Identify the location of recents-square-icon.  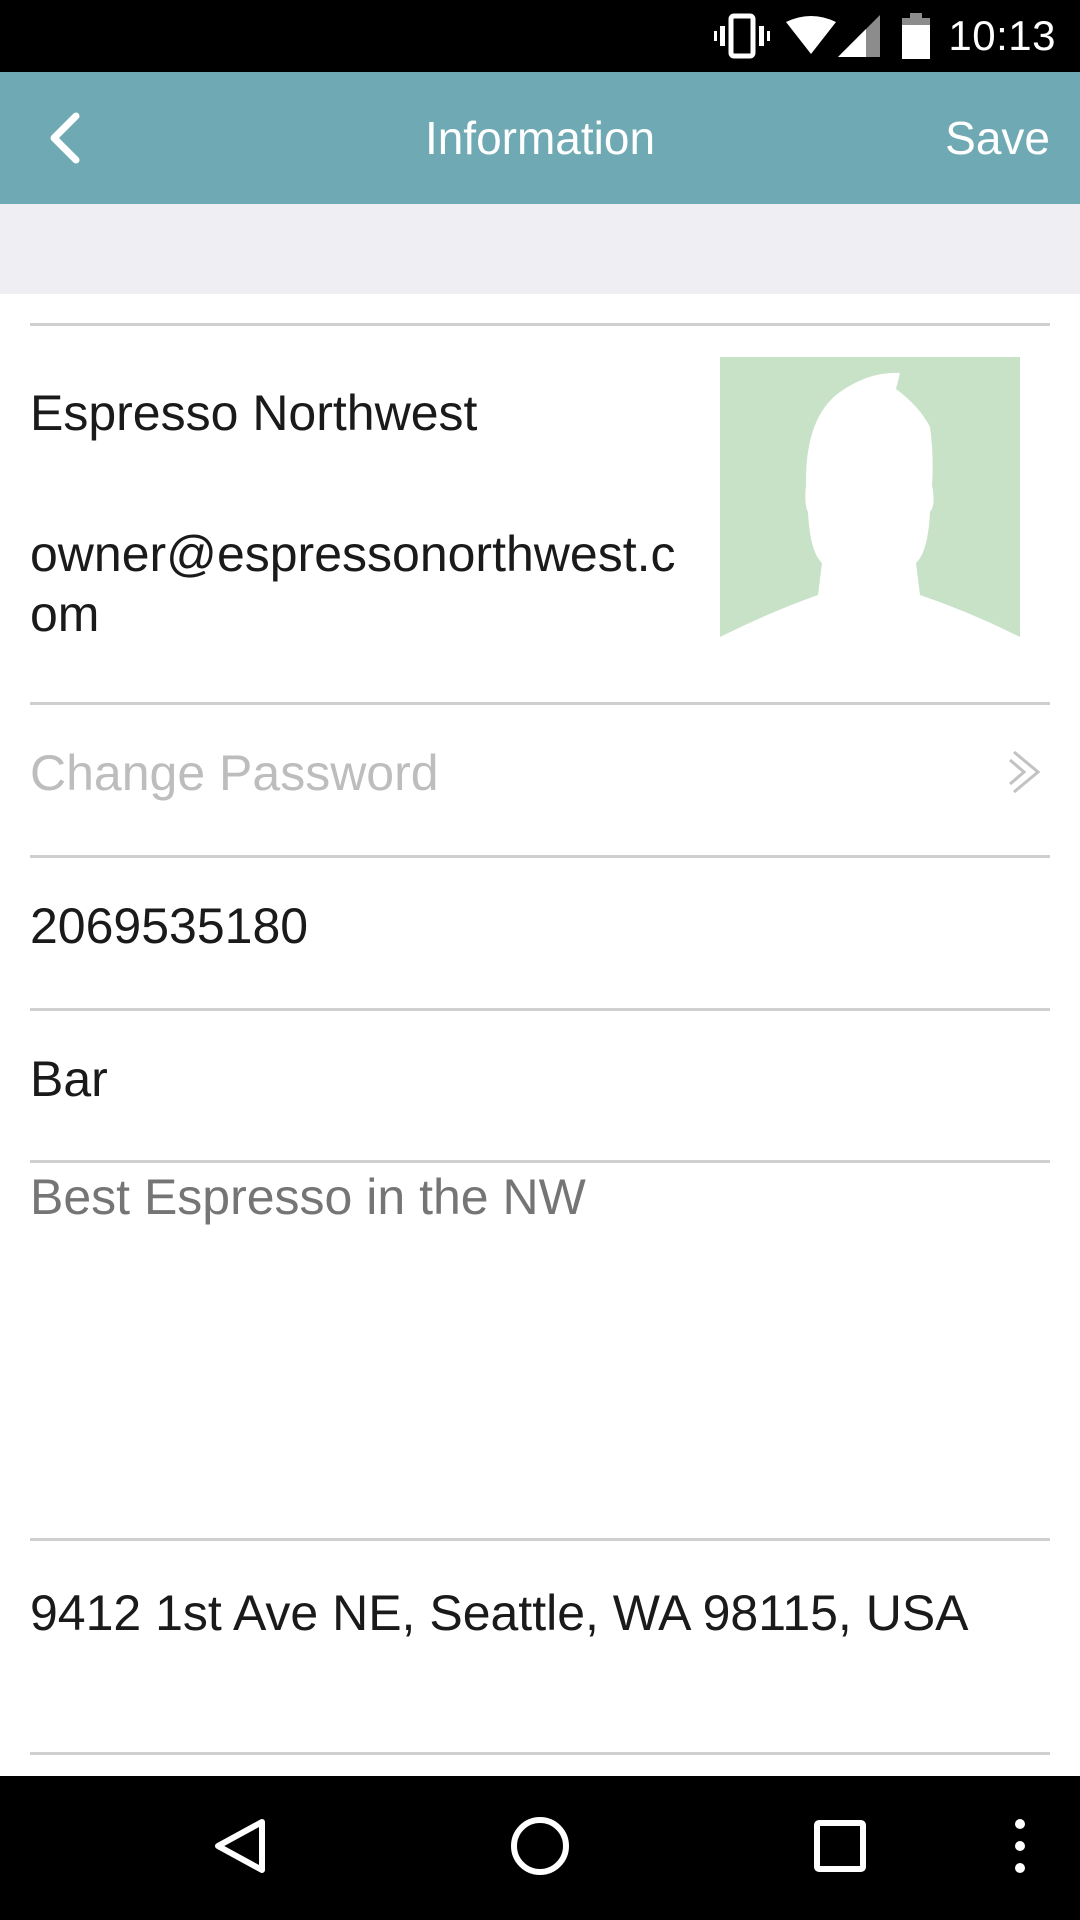
(840, 1848).